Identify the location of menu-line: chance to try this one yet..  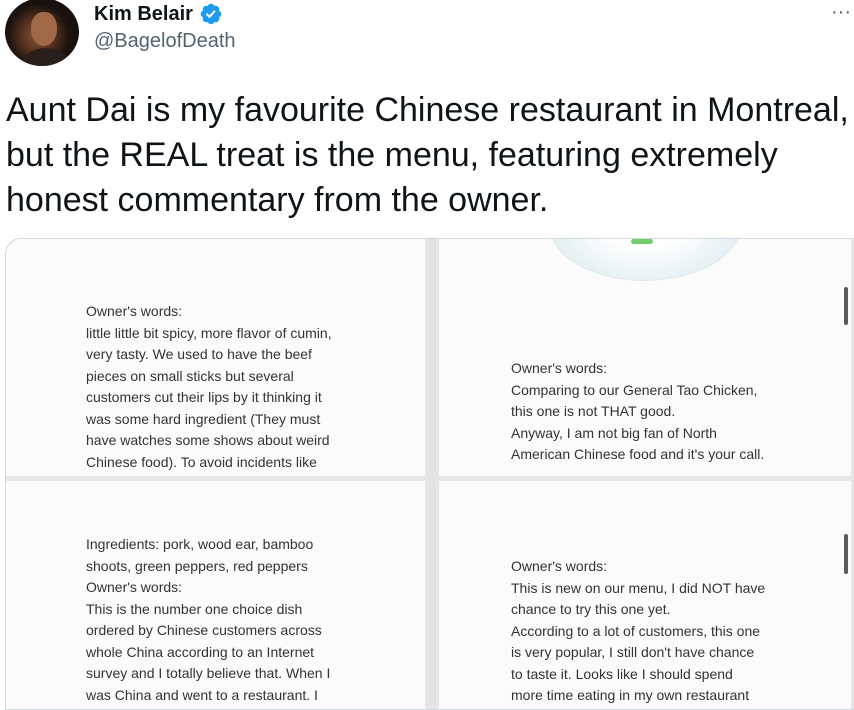
(591, 609).